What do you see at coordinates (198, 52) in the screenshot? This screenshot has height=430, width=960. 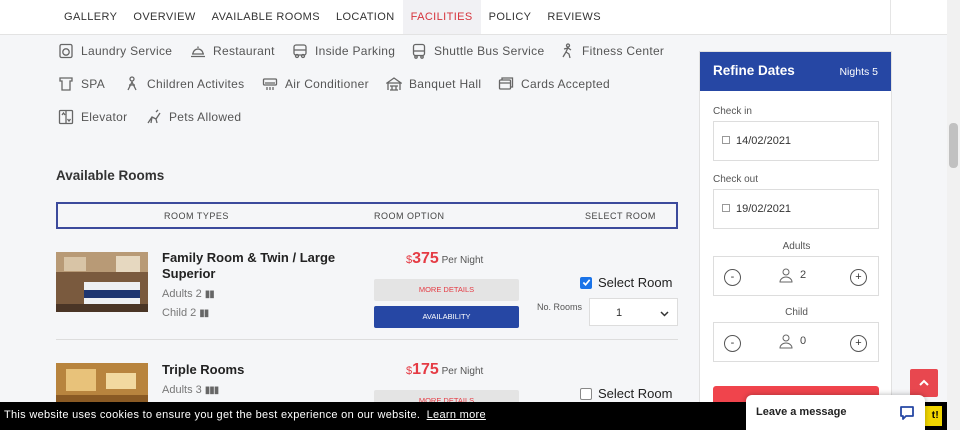 I see `restaurant-icon` at bounding box center [198, 52].